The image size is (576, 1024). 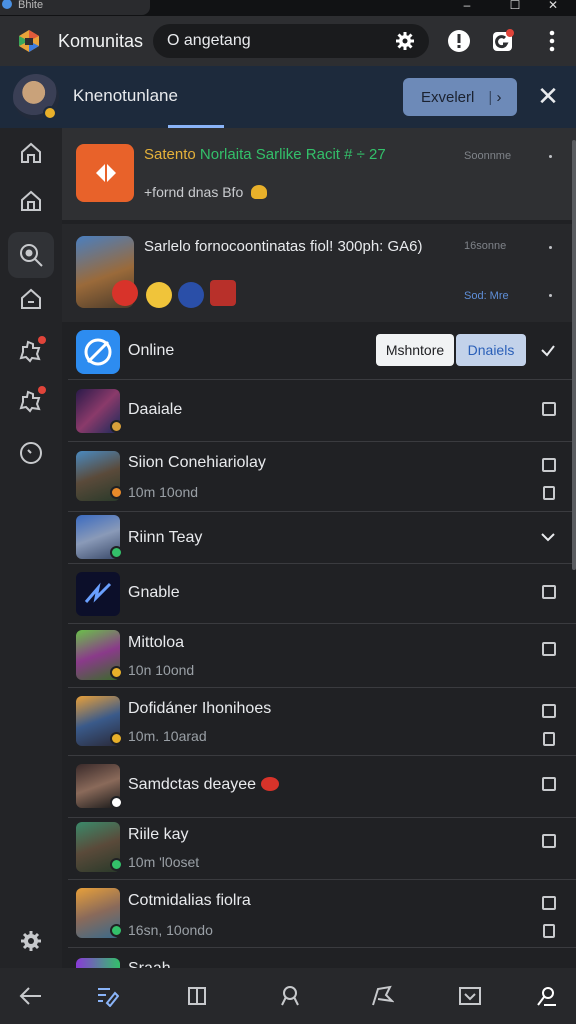 I want to click on home-icon, so click(x=31, y=153).